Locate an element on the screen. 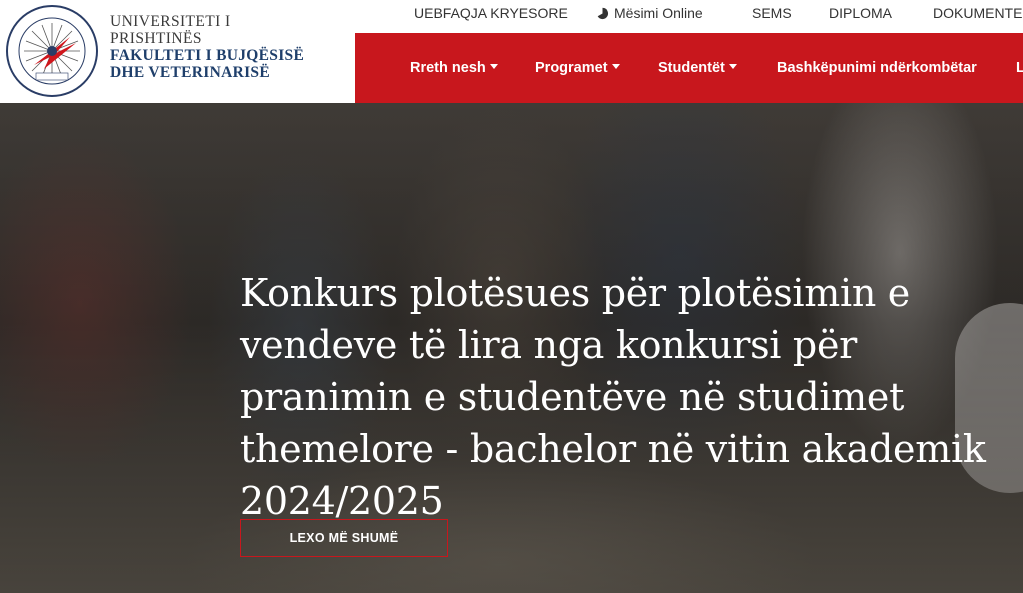 This screenshot has height=593, width=1023. topbar-link-documents: DOKUMENTE is located at coordinates (977, 13).